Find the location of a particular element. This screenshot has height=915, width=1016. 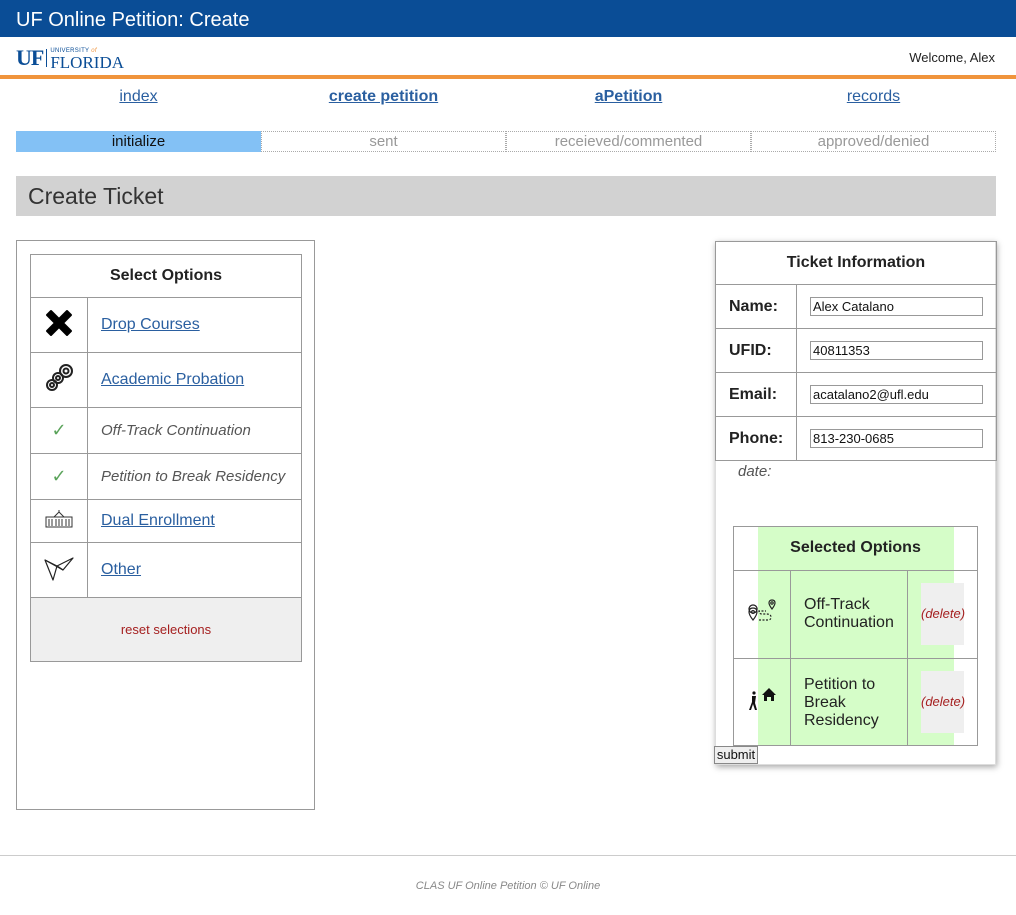

option-academic-probation-link: Academic Probation is located at coordinates (172, 379).